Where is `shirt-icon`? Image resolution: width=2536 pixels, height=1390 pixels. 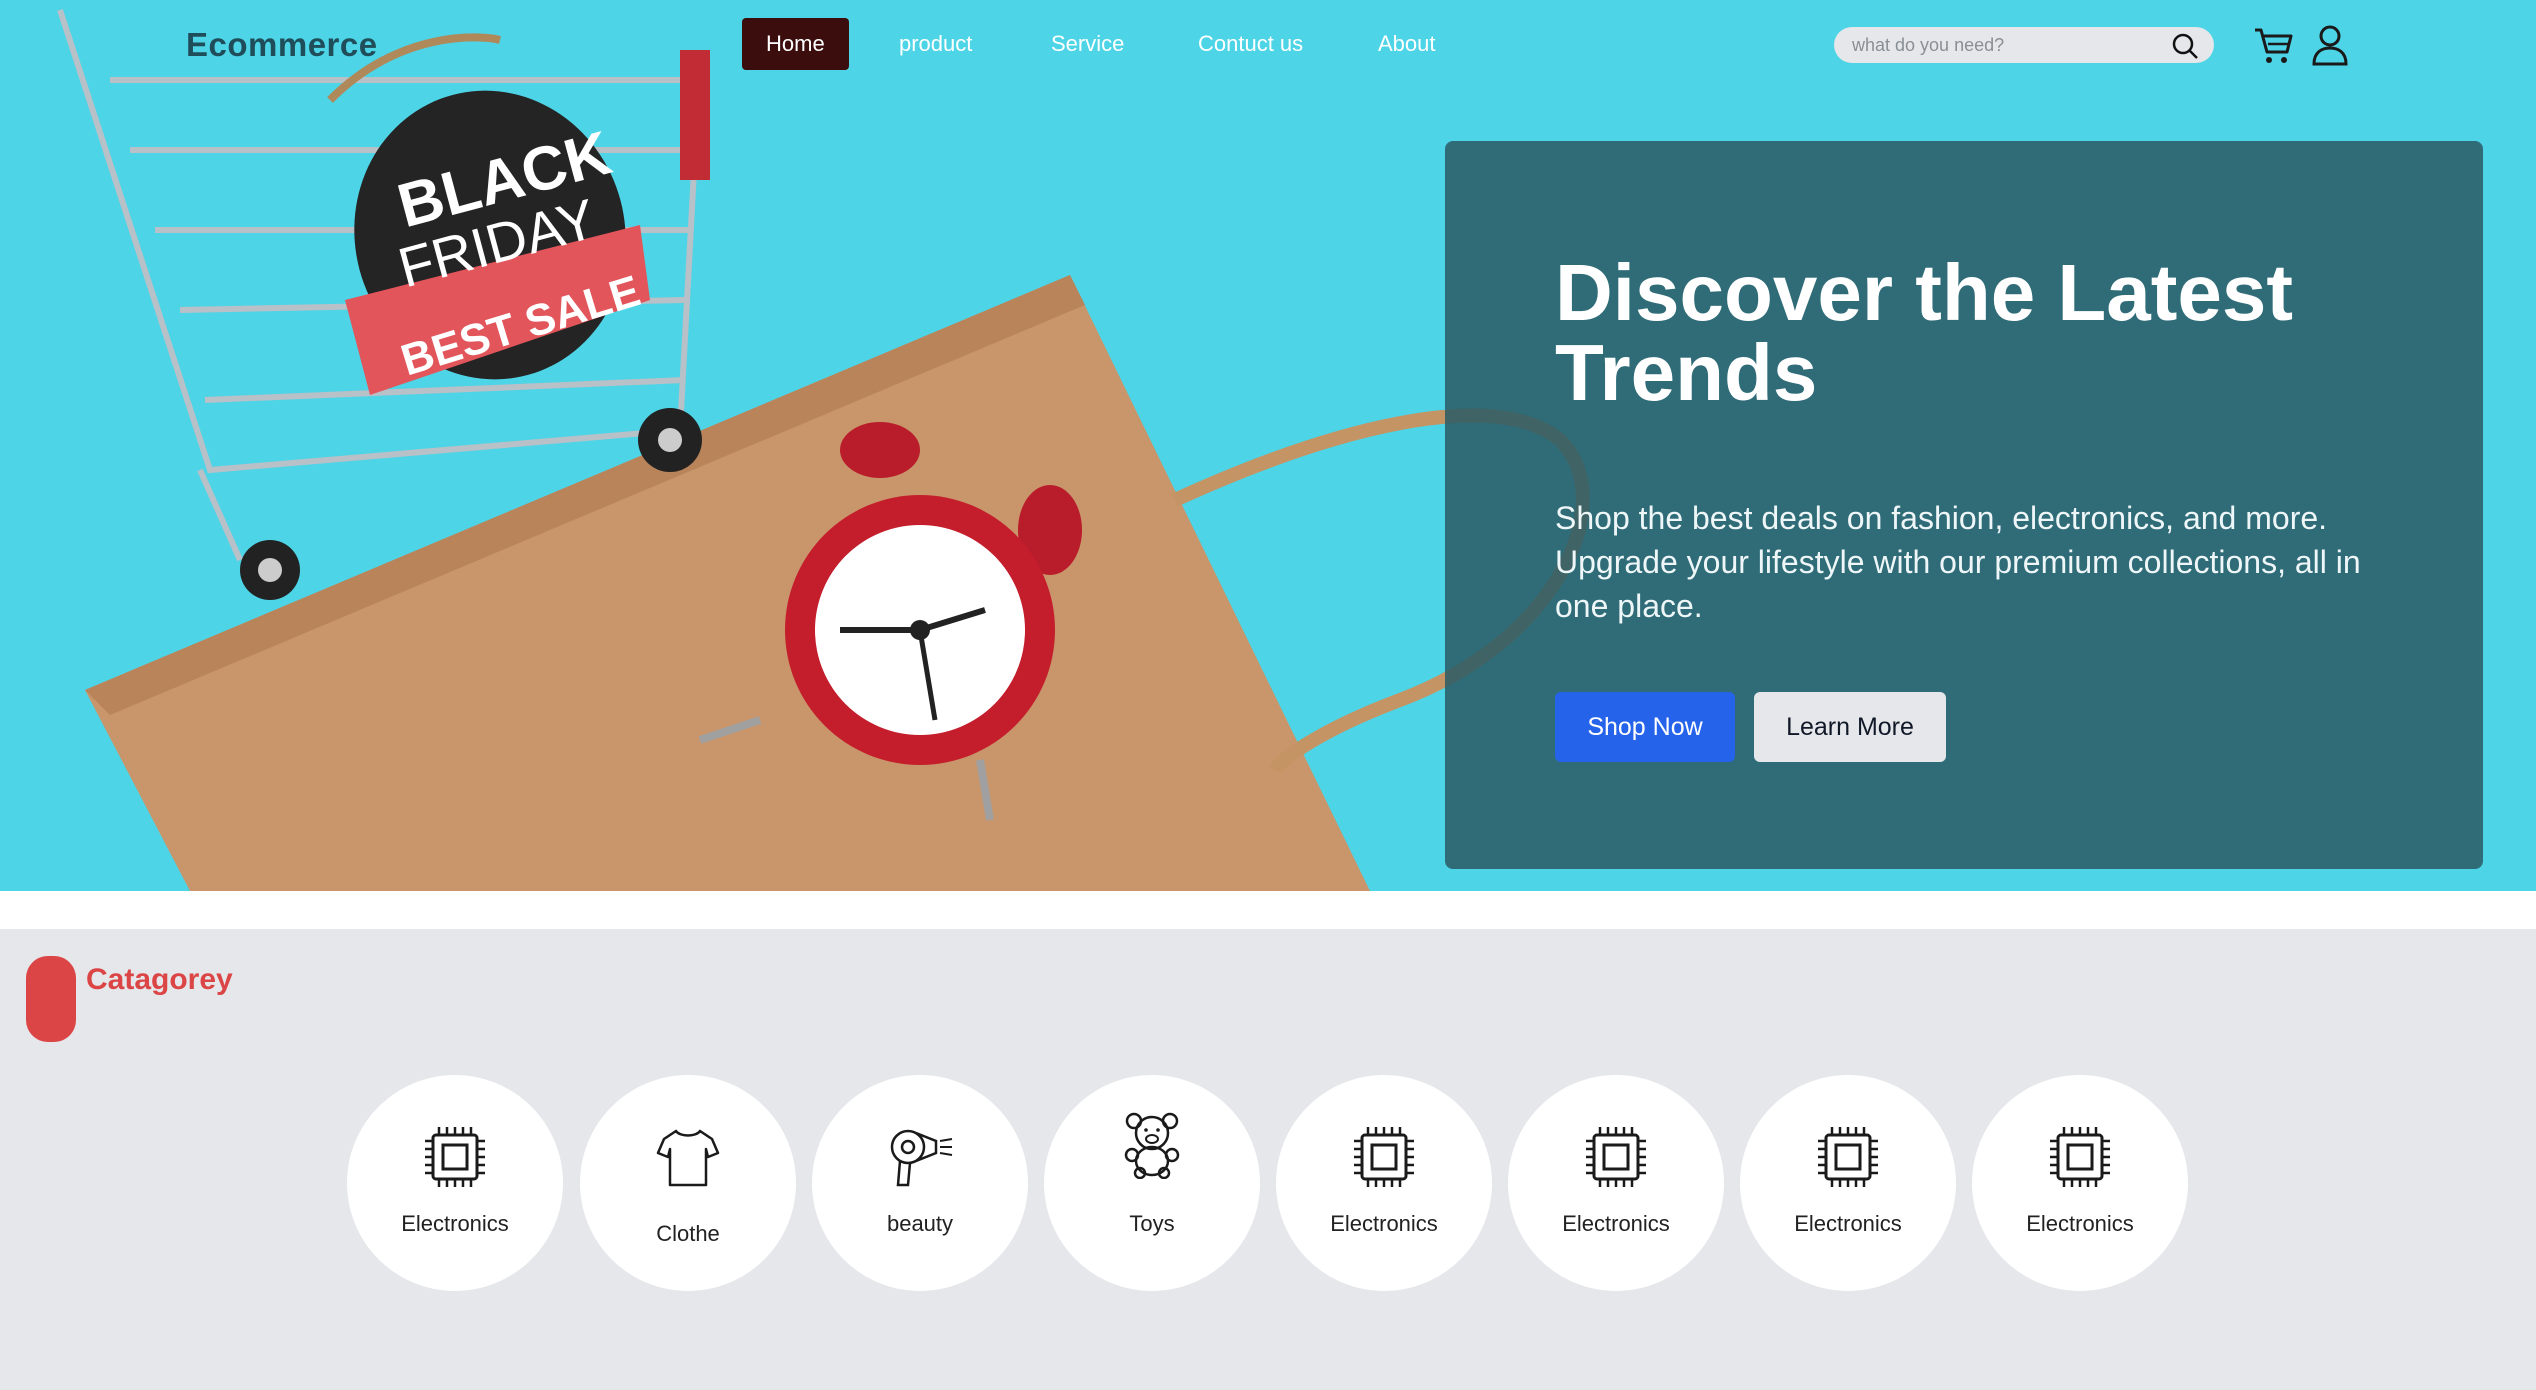 shirt-icon is located at coordinates (688, 1158).